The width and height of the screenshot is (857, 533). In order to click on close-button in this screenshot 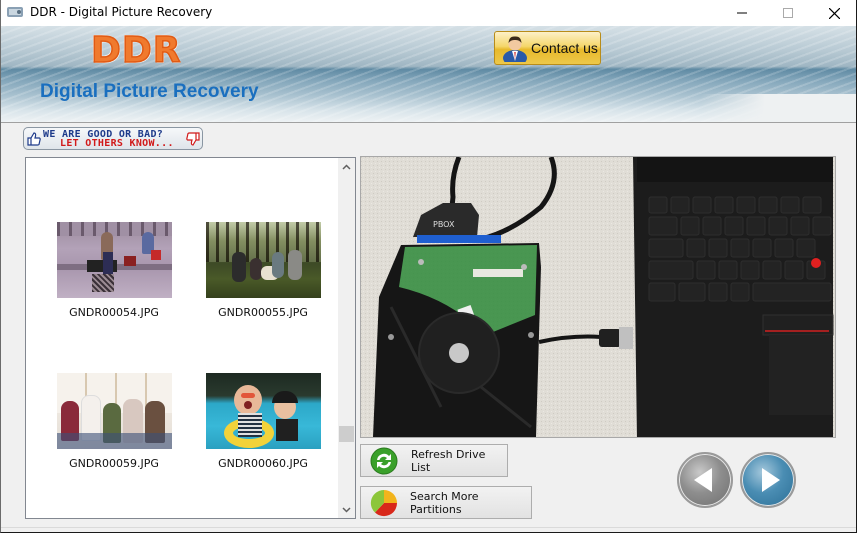, I will do `click(834, 13)`.